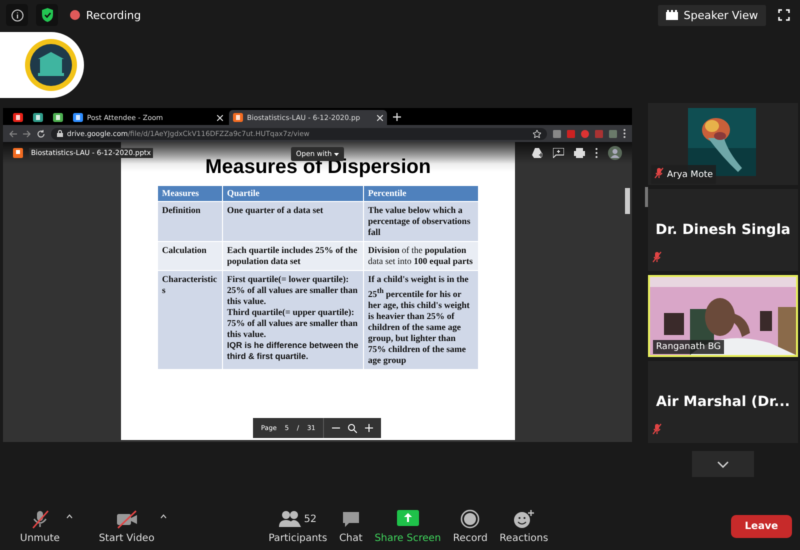 This screenshot has height=550, width=800. I want to click on info-icon, so click(17, 15).